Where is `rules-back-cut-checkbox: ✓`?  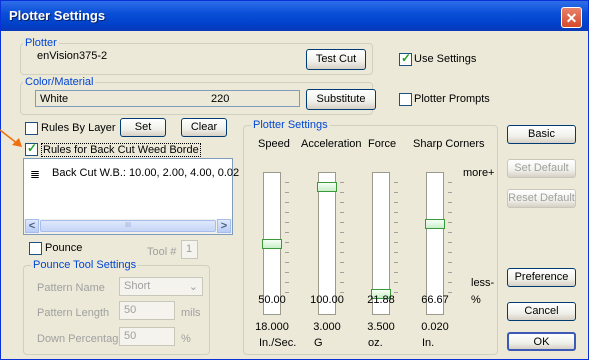 rules-back-cut-checkbox: ✓ is located at coordinates (31, 148).